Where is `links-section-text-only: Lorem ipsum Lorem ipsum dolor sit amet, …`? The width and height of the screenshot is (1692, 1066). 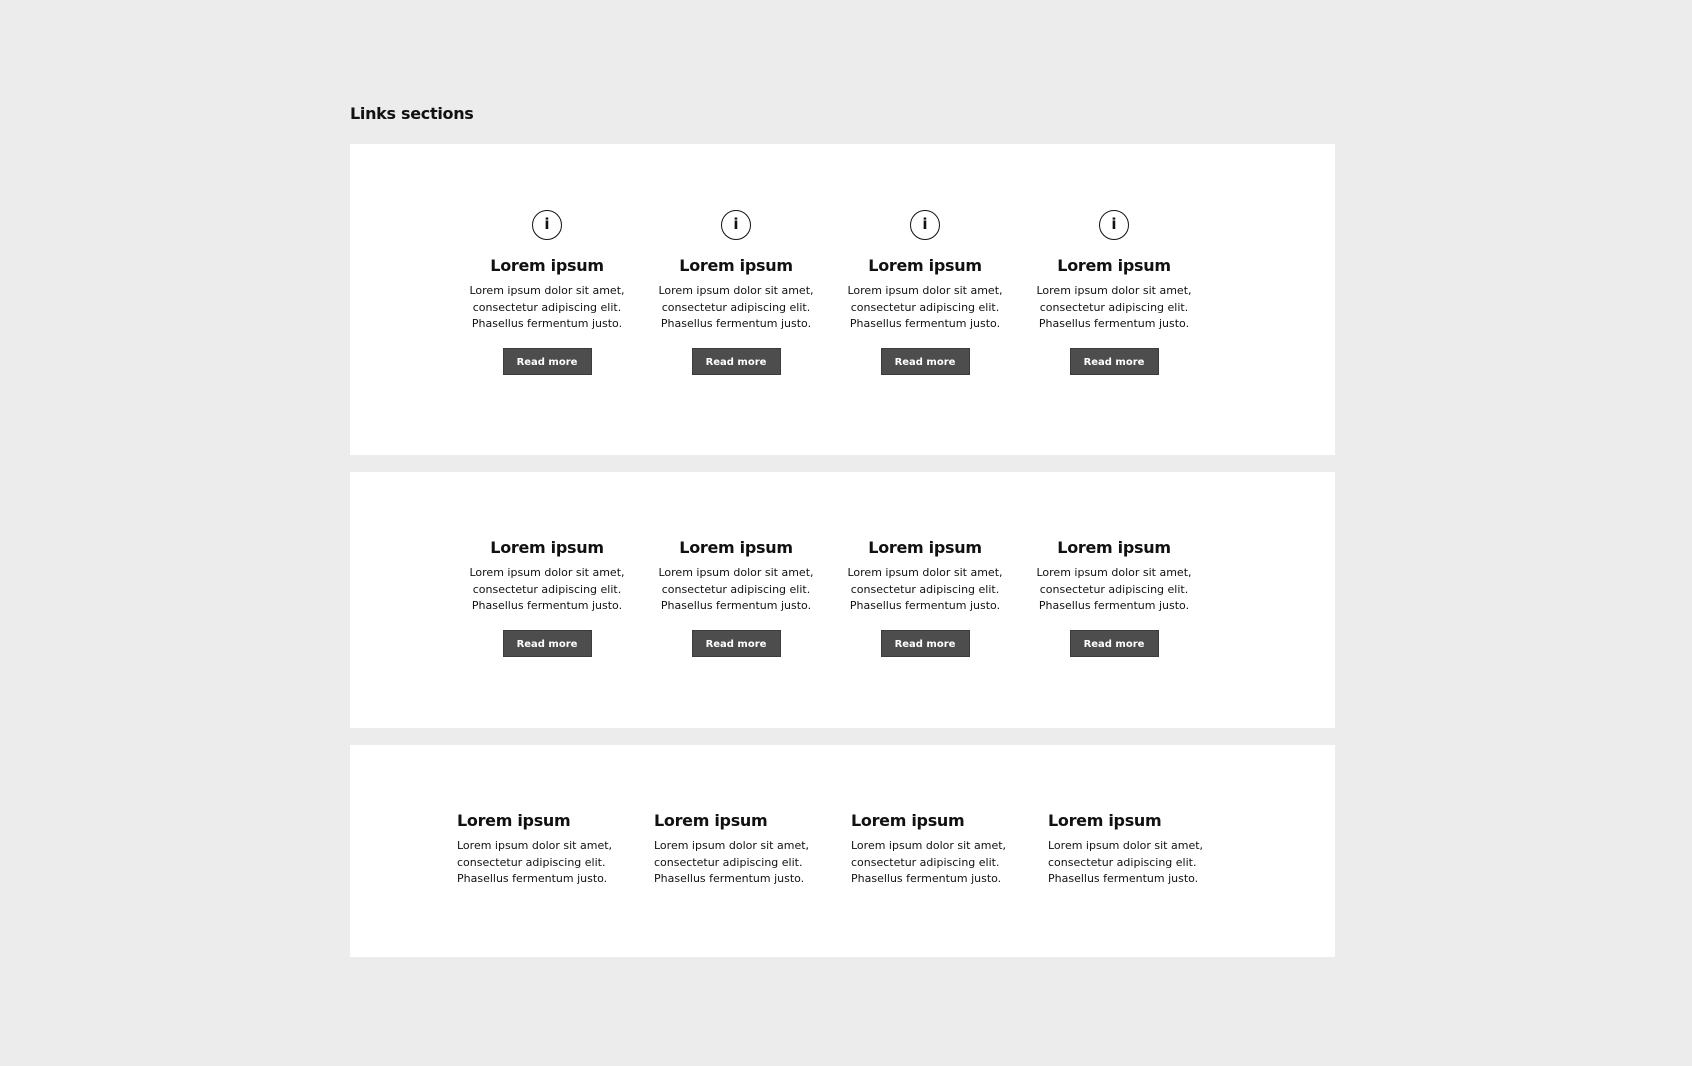 links-section-text-only: Lorem ipsum Lorem ipsum dolor sit amet, … is located at coordinates (842, 851).